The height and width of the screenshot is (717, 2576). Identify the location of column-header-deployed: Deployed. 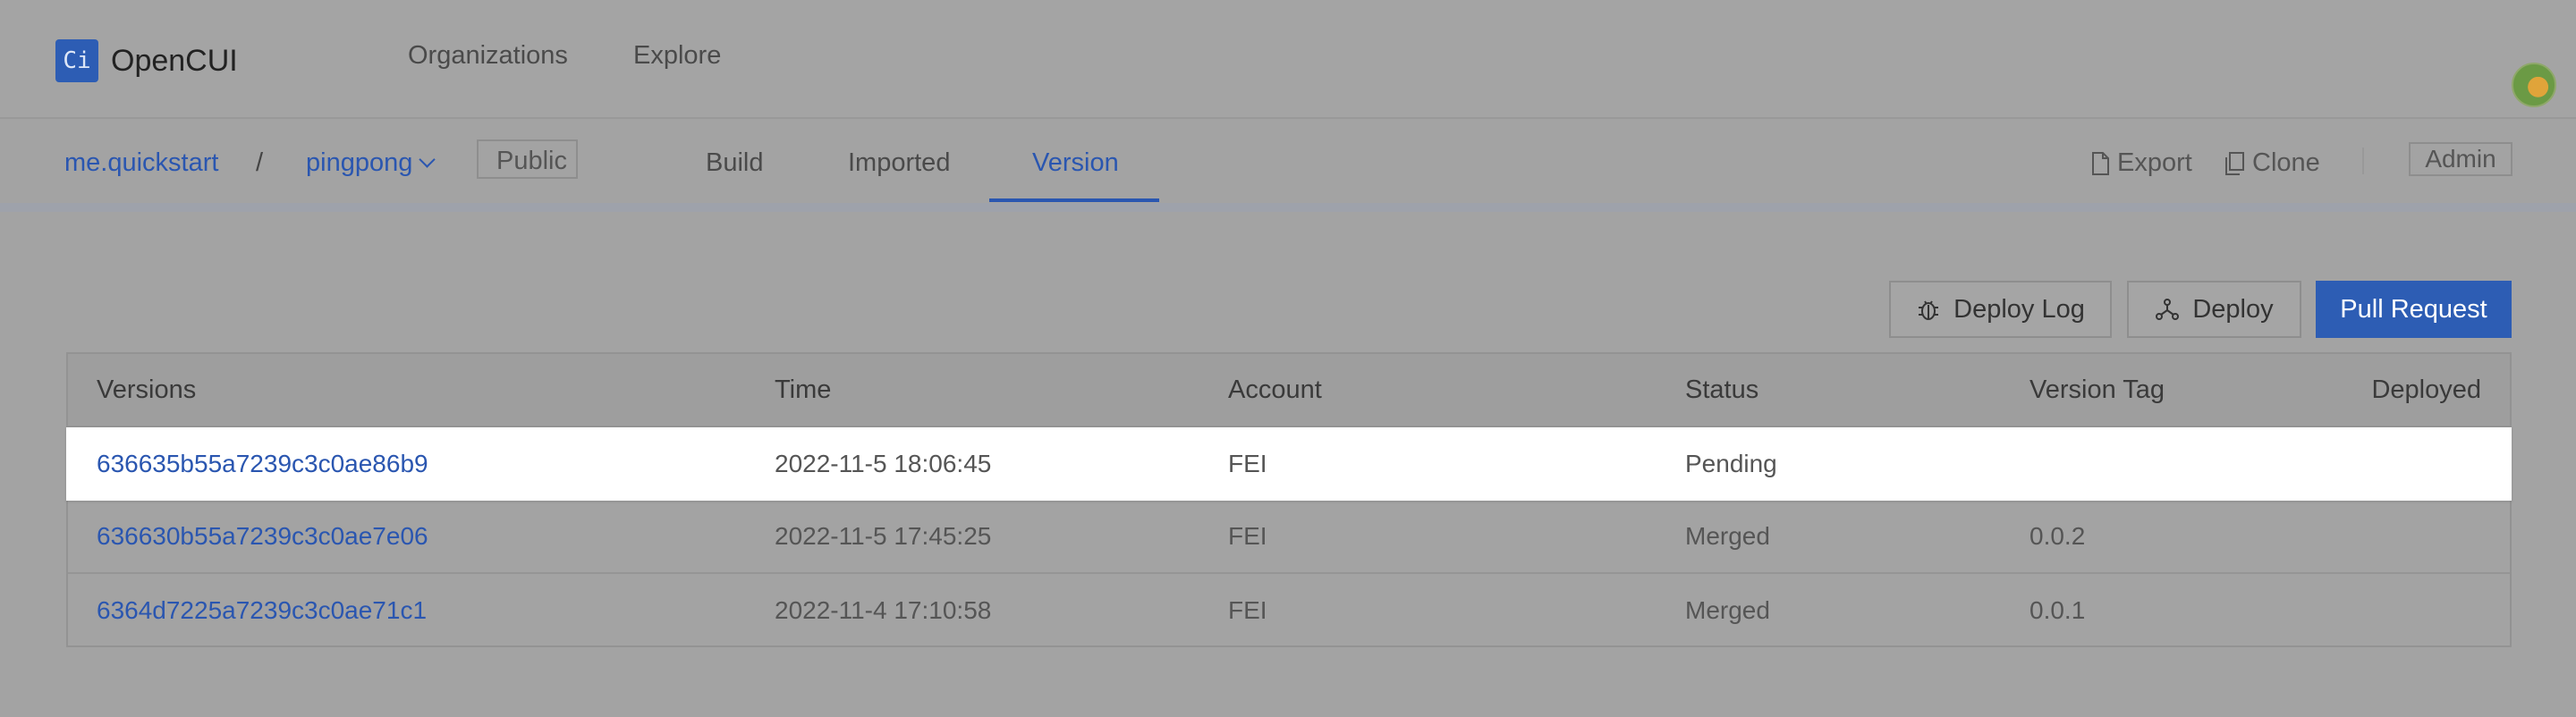
(2426, 389).